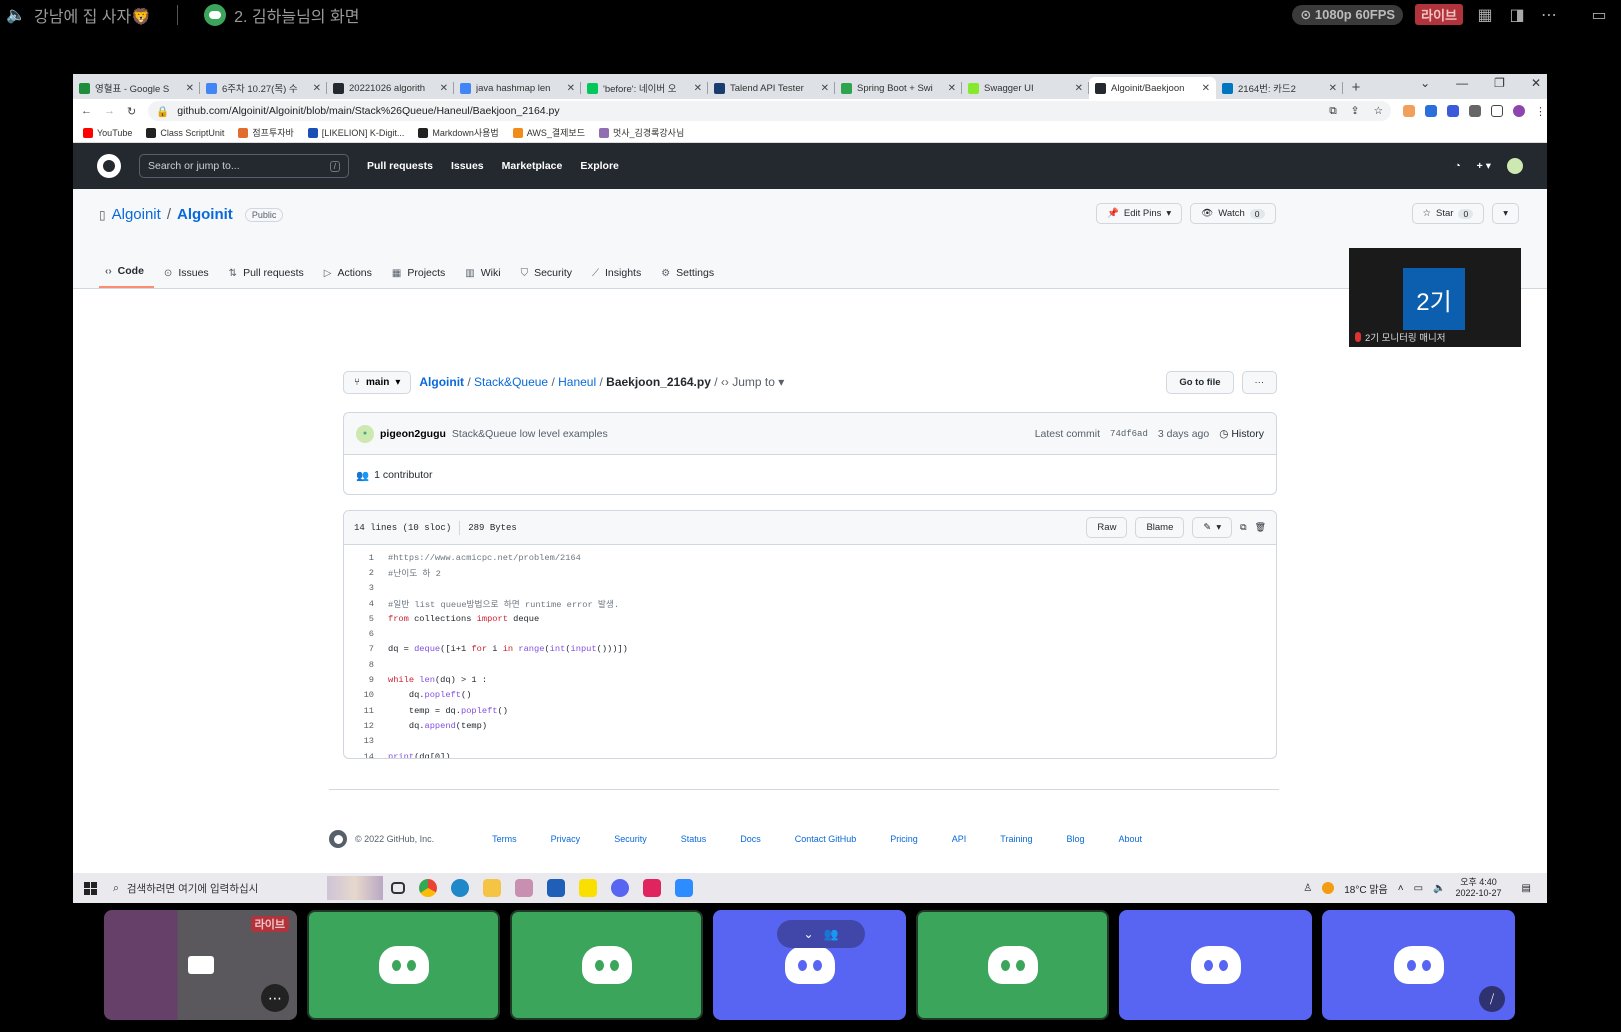  What do you see at coordinates (365, 433) in the screenshot?
I see `author-avatar: ●` at bounding box center [365, 433].